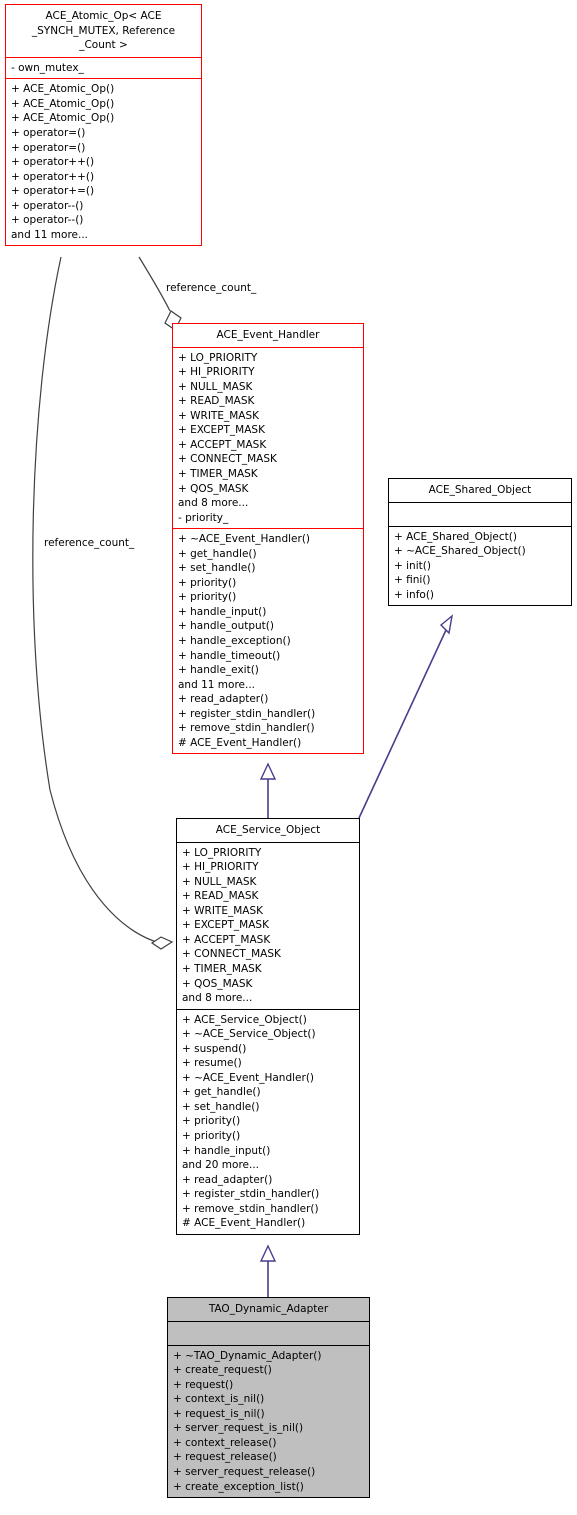 The height and width of the screenshot is (1515, 577). What do you see at coordinates (222, 1370) in the screenshot?
I see `member-row: + create_request()` at bounding box center [222, 1370].